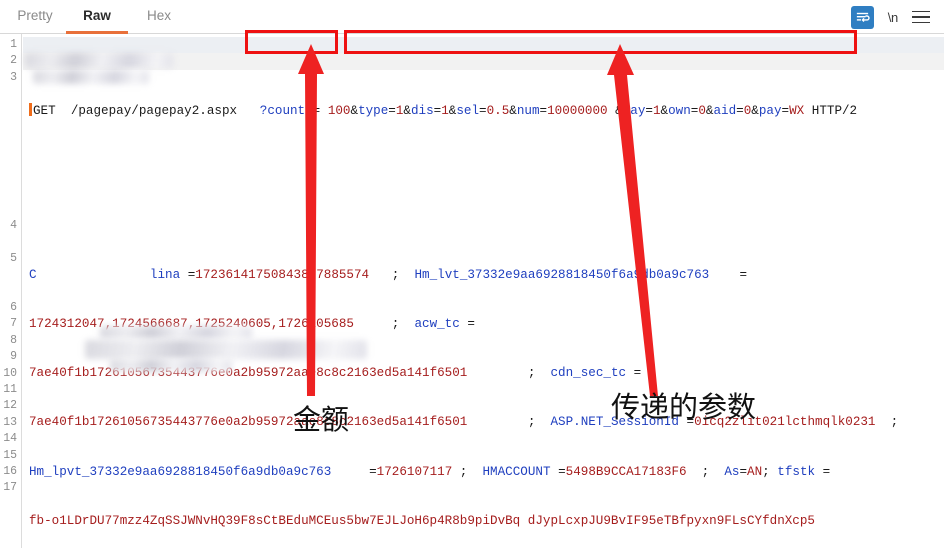 Image resolution: width=944 pixels, height=548 pixels. Describe the element at coordinates (10, 439) in the screenshot. I see `line-number: 14` at that location.